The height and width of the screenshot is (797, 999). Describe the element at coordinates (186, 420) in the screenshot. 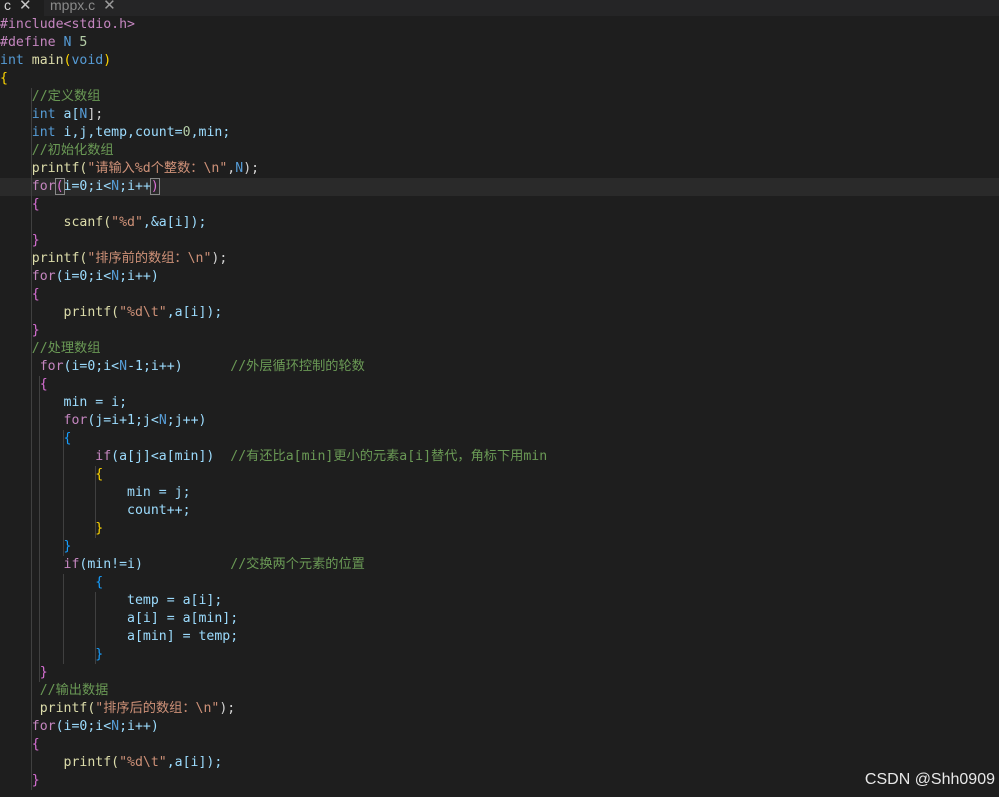

I see `code-token: ;j++)` at that location.